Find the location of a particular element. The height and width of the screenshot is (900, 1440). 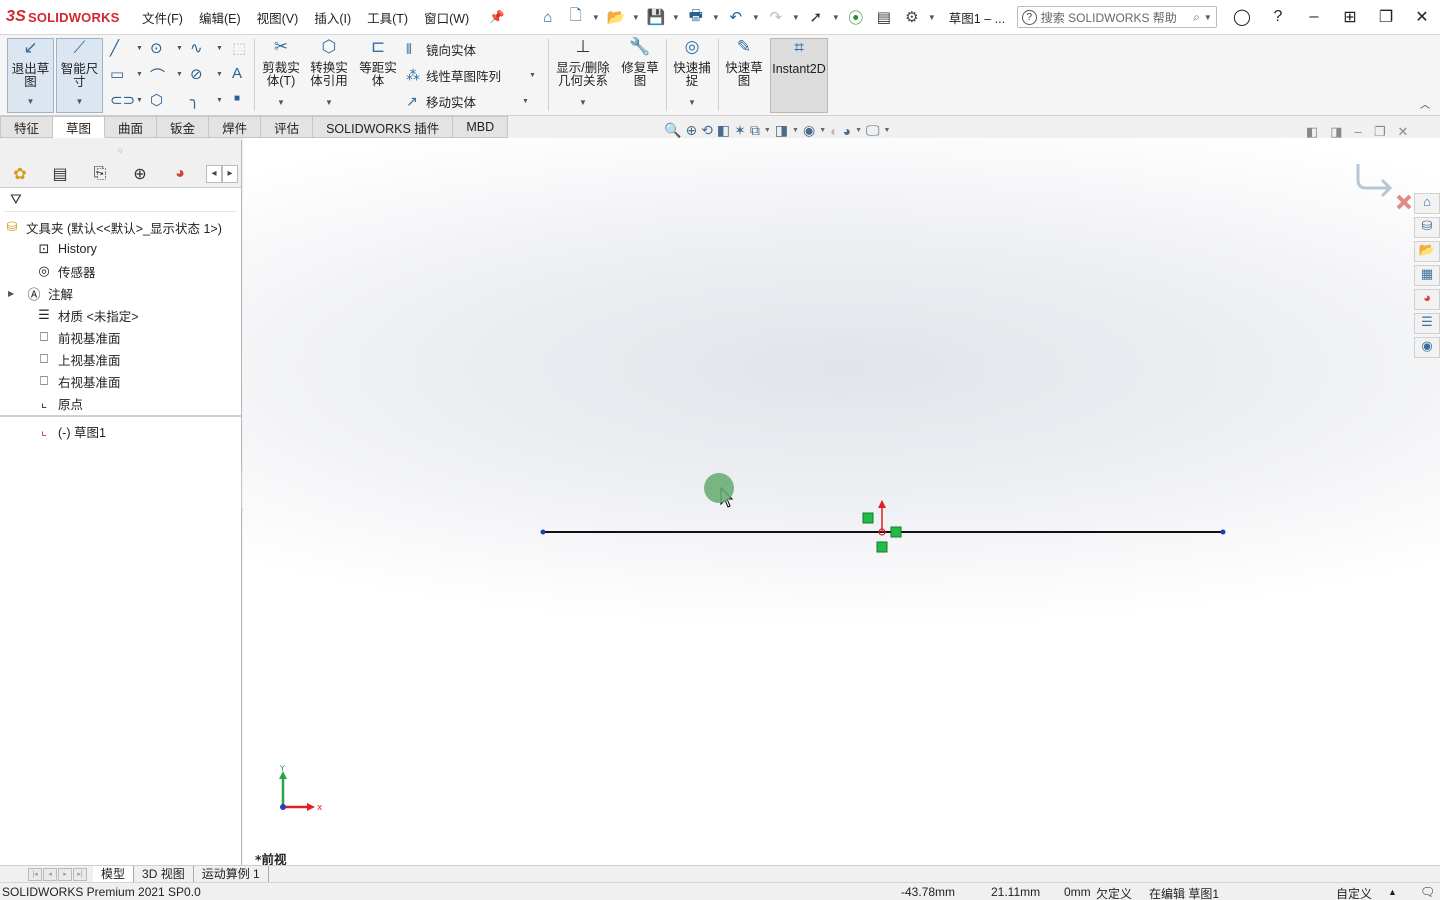

menu-window: 窗口(W) is located at coordinates (446, 17).